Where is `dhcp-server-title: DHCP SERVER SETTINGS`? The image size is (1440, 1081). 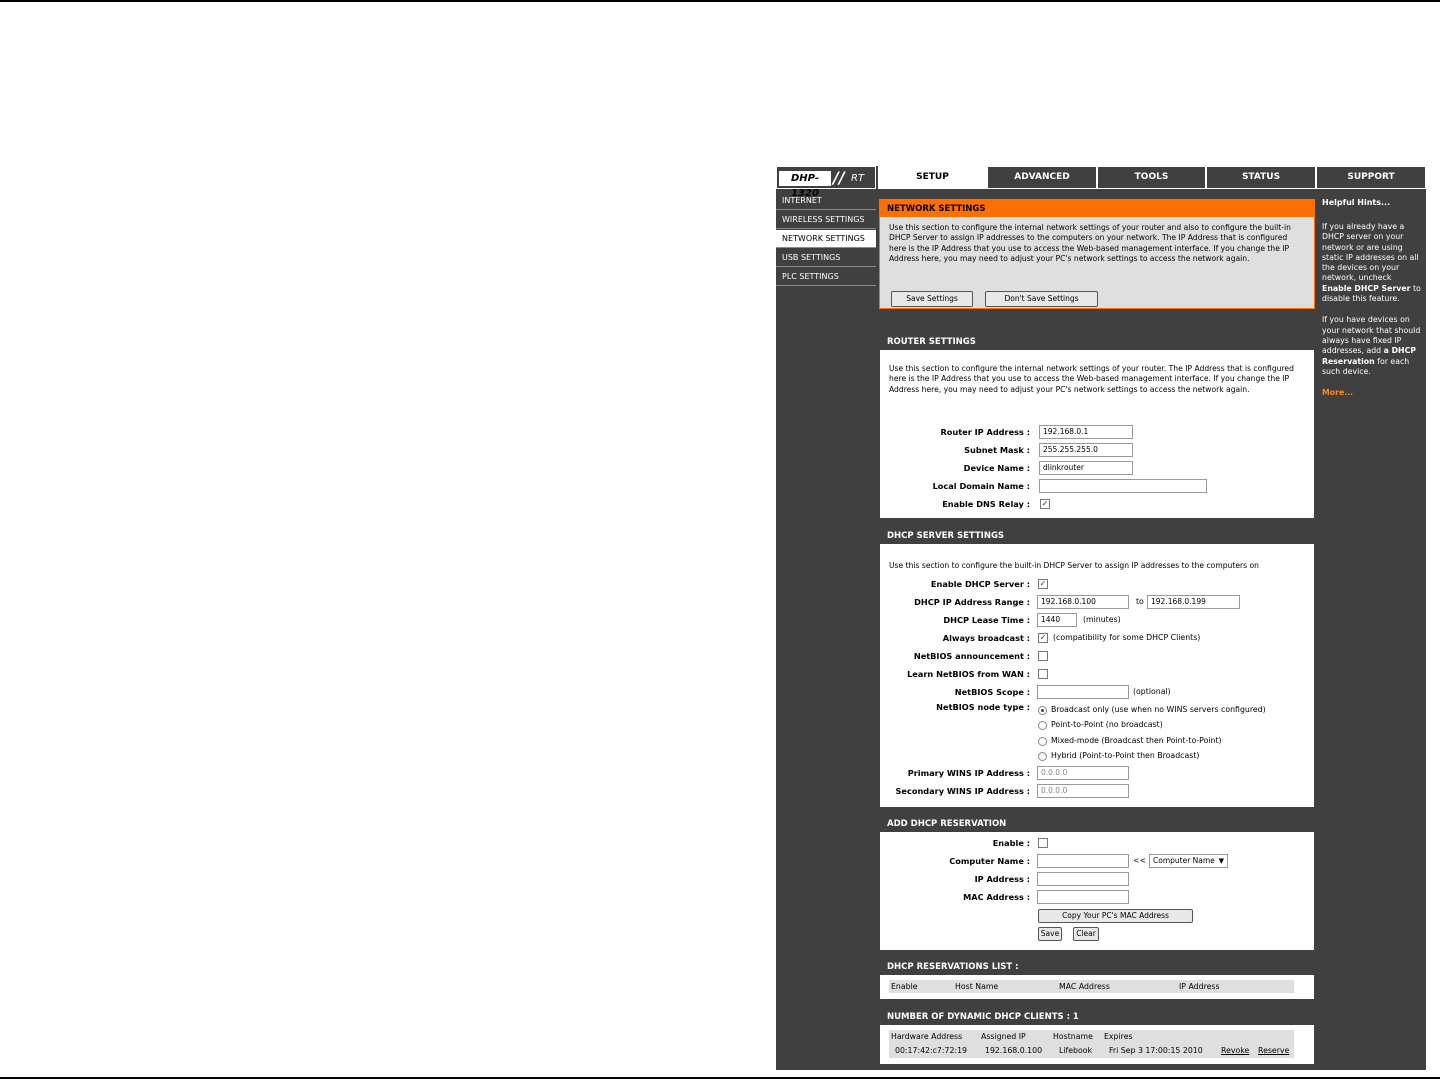 dhcp-server-title: DHCP SERVER SETTINGS is located at coordinates (1097, 535).